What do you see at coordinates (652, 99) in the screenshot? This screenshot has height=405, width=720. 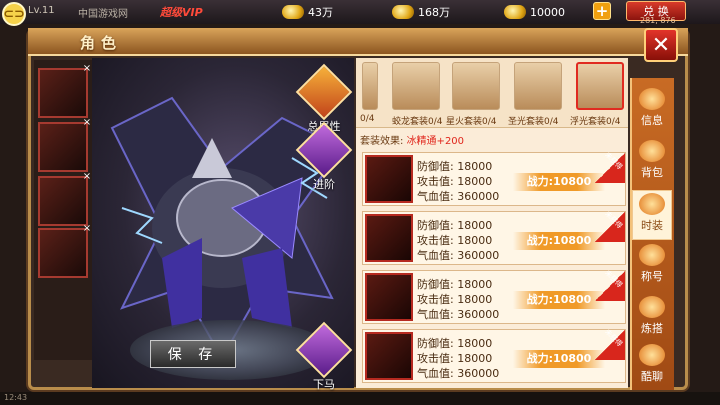 I see `info-icon` at bounding box center [652, 99].